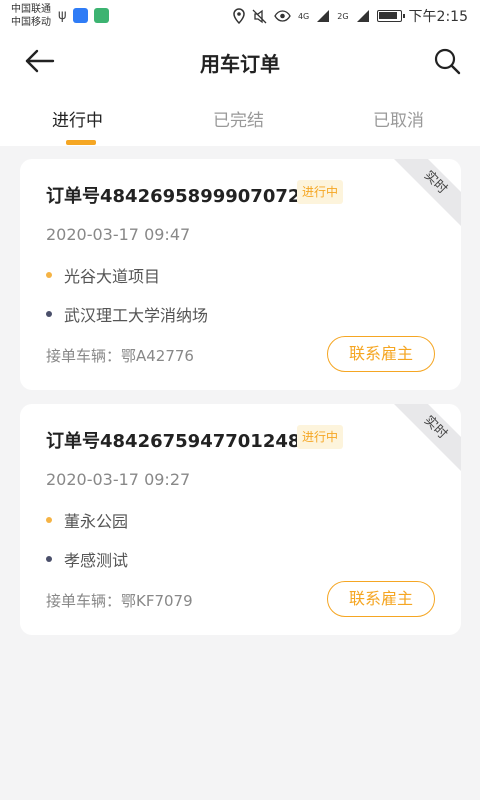  Describe the element at coordinates (31, 9) in the screenshot. I see `carrier-1: 中国联通` at that location.